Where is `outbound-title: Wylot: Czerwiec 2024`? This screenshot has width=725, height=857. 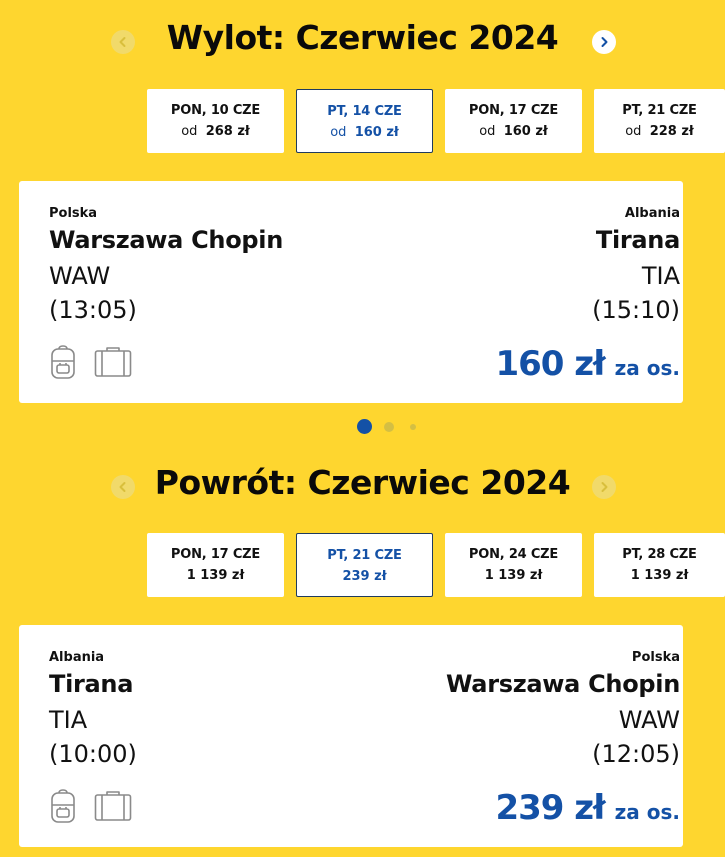
outbound-title: Wylot: Czerwiec 2024 is located at coordinates (362, 37).